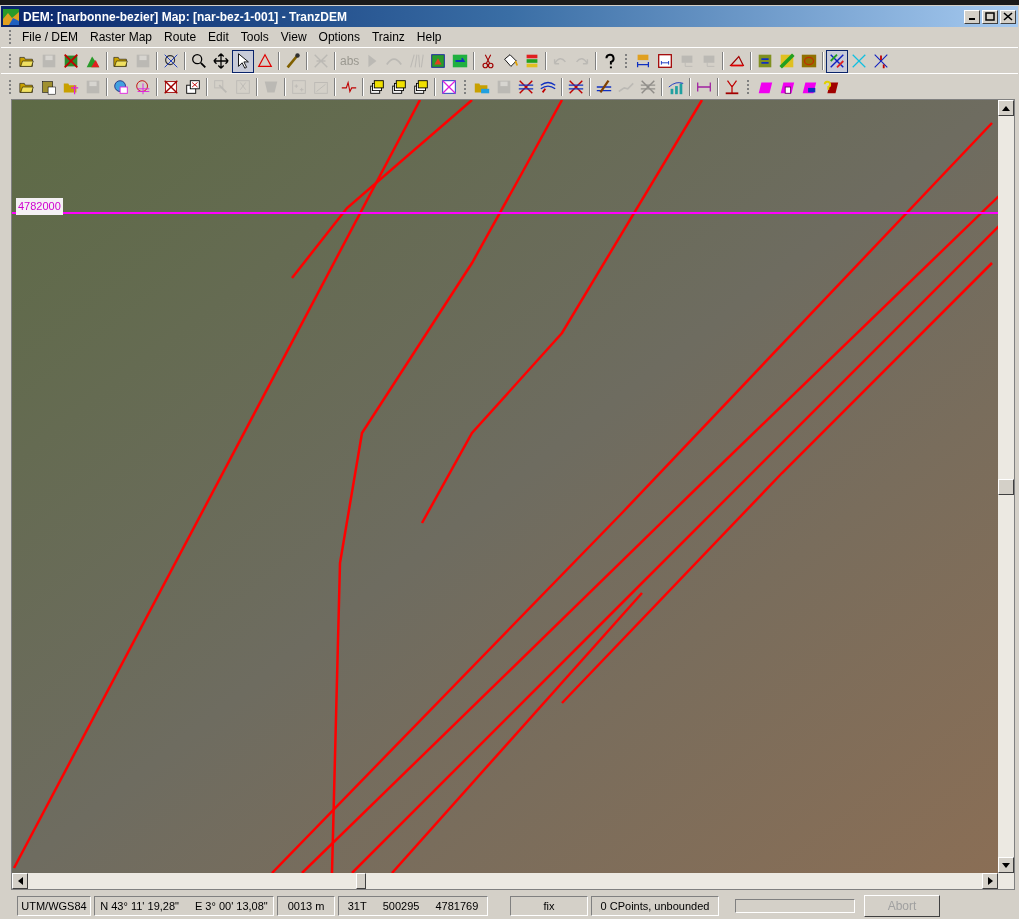 This screenshot has width=1019, height=919. I want to click on mode-field: fix, so click(549, 906).